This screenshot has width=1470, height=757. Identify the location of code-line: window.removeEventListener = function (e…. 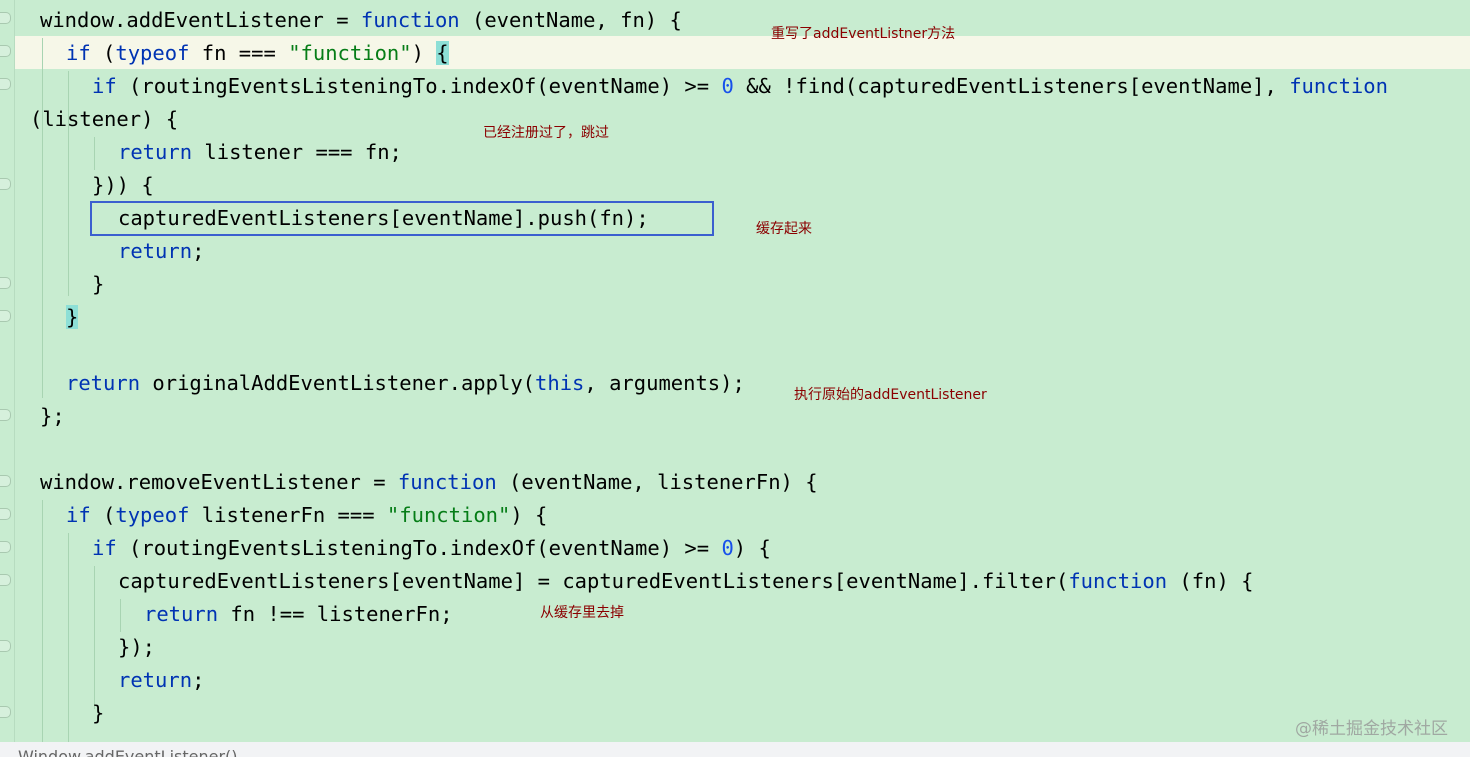
(429, 482).